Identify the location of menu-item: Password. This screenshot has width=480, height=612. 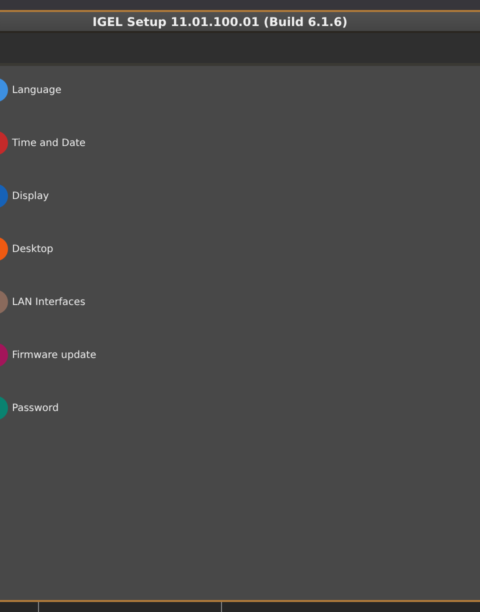
(76, 408).